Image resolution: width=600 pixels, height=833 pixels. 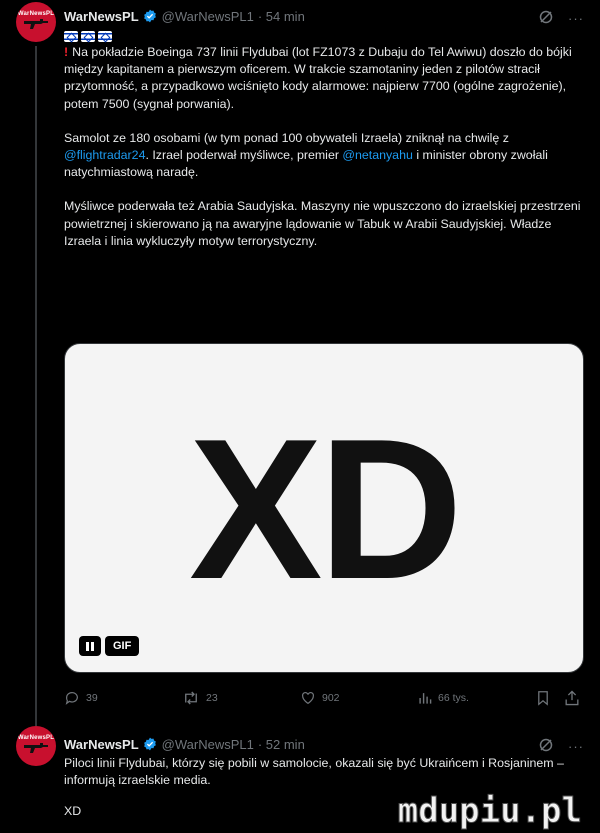 I want to click on repost-count: 23, so click(x=212, y=698).